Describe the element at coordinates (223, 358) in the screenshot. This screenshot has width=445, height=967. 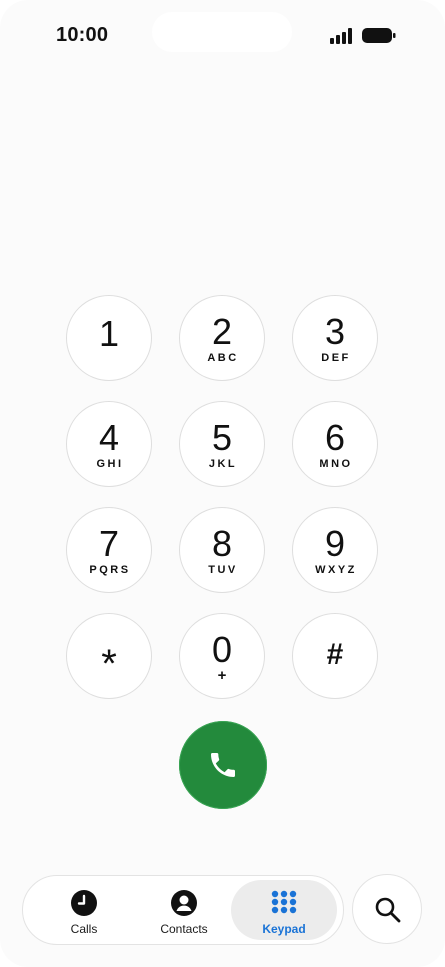
I see `key-letters: ABC` at that location.